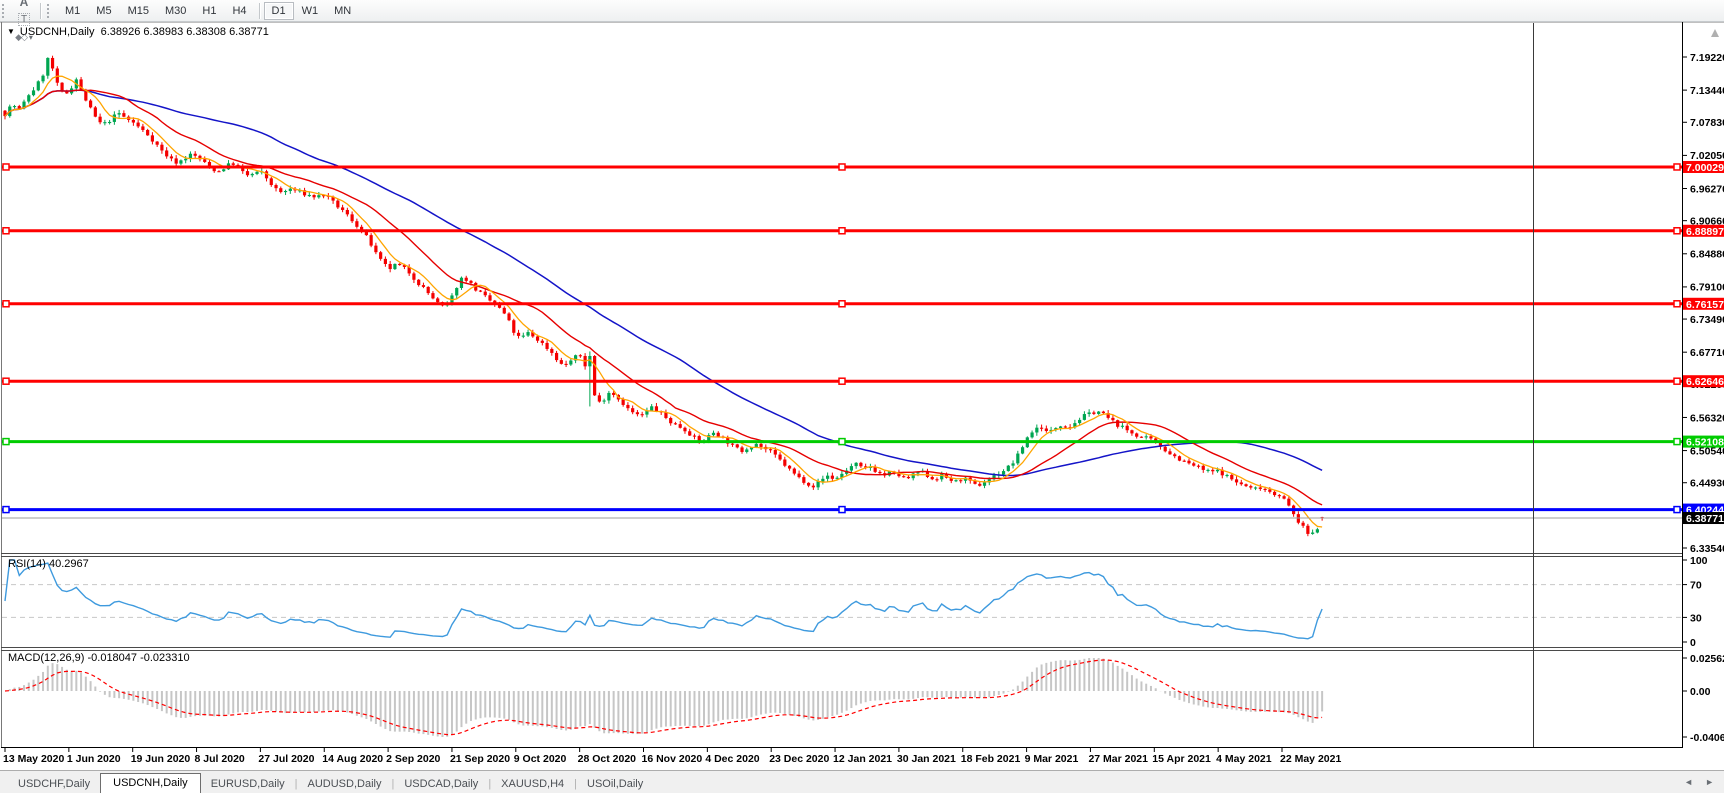  Describe the element at coordinates (138, 11) in the screenshot. I see `timeframe-button-m15: M15` at that location.